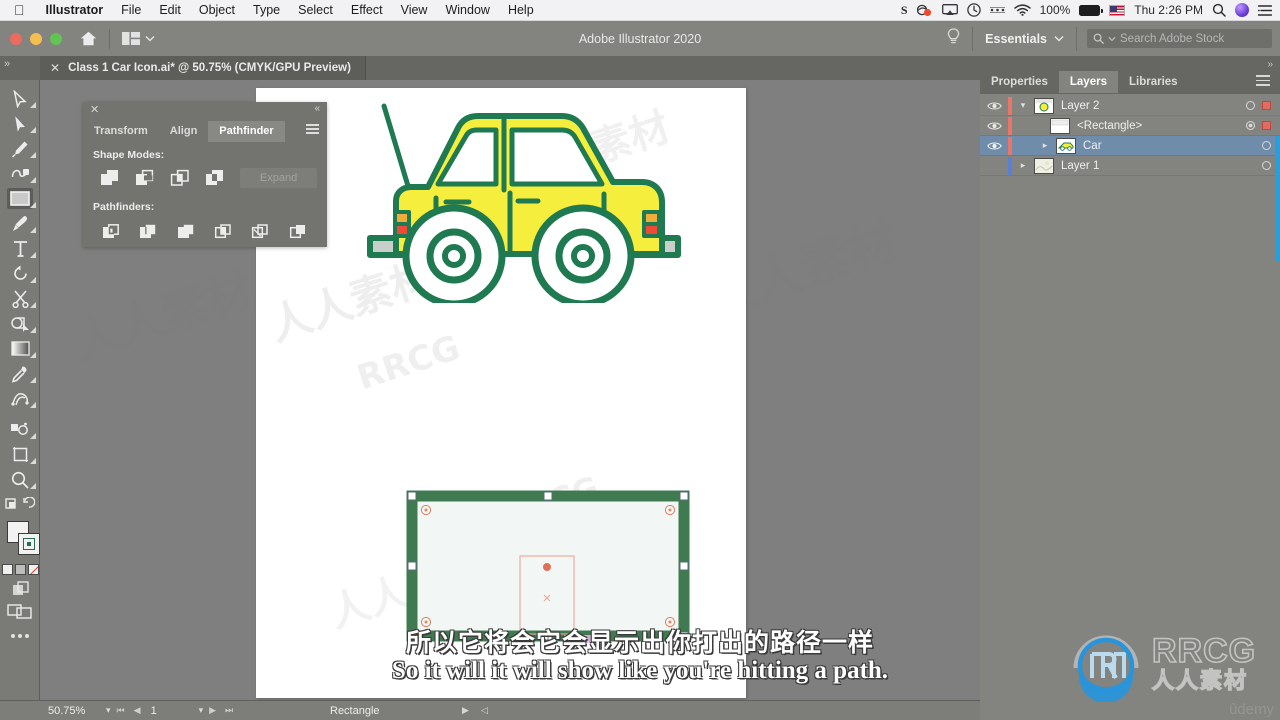 The height and width of the screenshot is (720, 1280). What do you see at coordinates (20, 173) in the screenshot?
I see `curvature-tool` at bounding box center [20, 173].